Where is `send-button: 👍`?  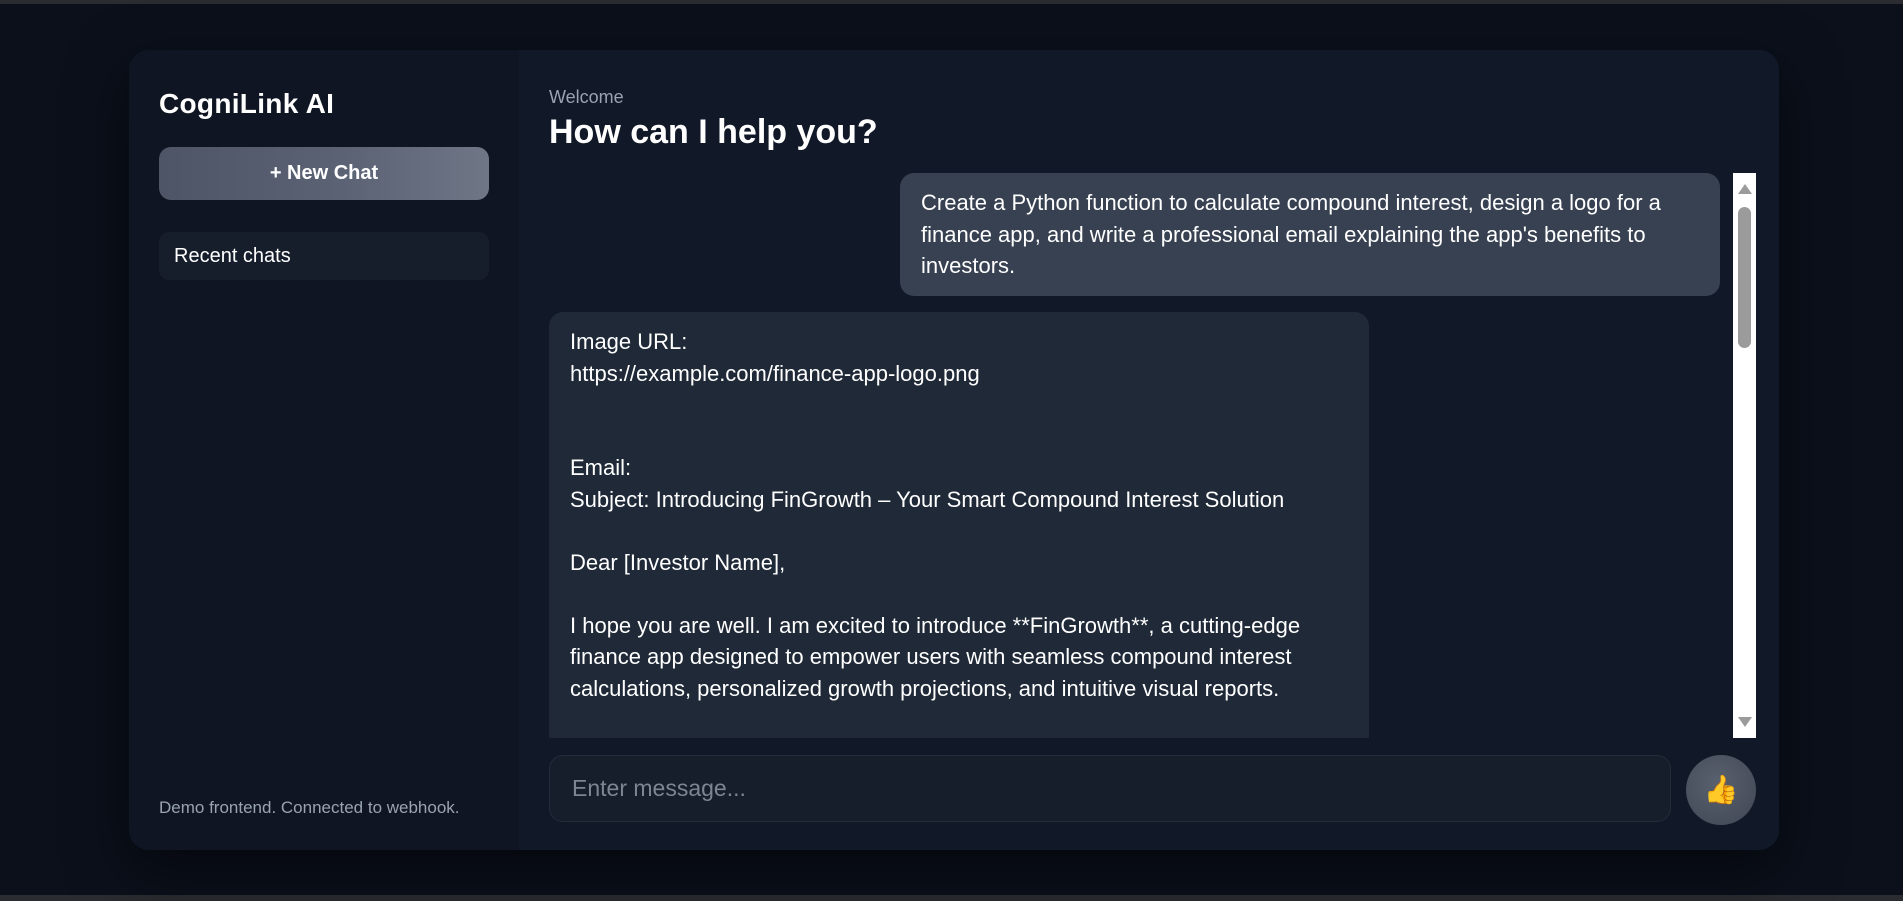
send-button: 👍 is located at coordinates (1721, 790).